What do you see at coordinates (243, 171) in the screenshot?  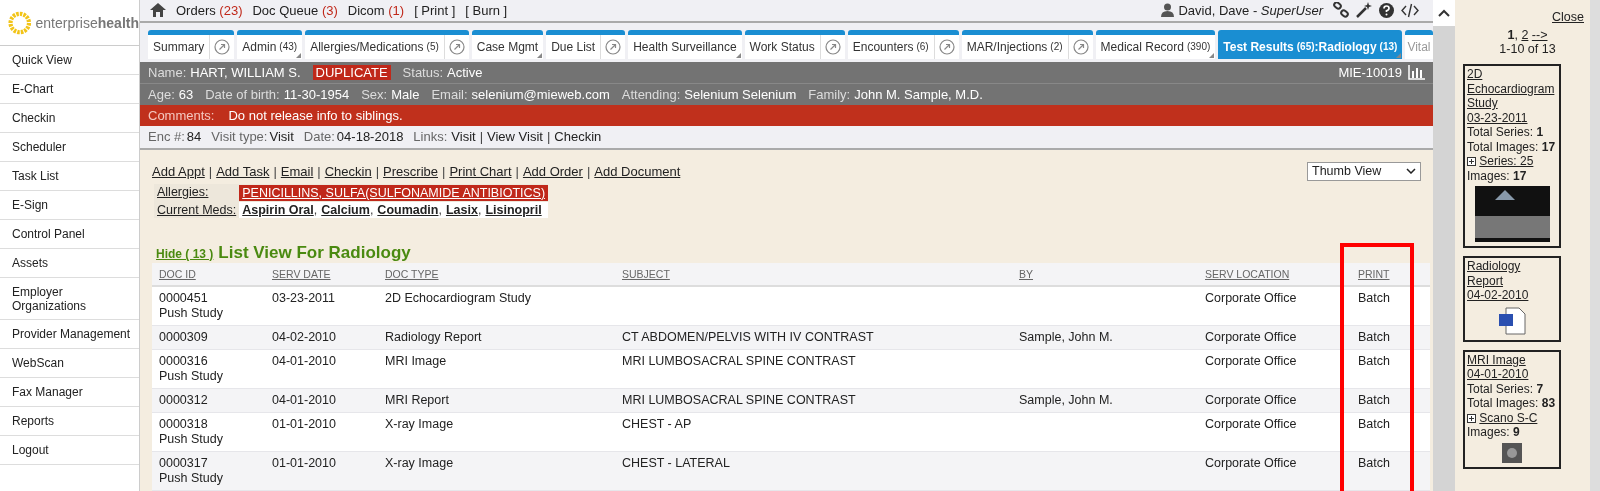 I see `action-link: Add Task` at bounding box center [243, 171].